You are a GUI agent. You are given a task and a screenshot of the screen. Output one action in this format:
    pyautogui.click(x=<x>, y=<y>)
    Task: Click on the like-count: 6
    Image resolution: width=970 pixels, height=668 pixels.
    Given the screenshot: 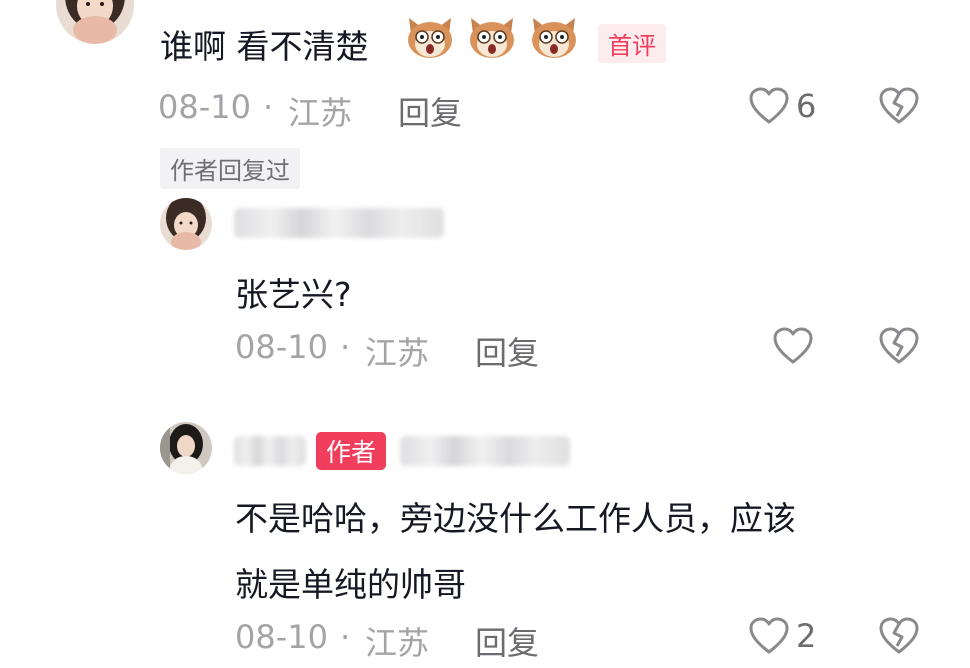 What is the action you would take?
    pyautogui.click(x=806, y=106)
    